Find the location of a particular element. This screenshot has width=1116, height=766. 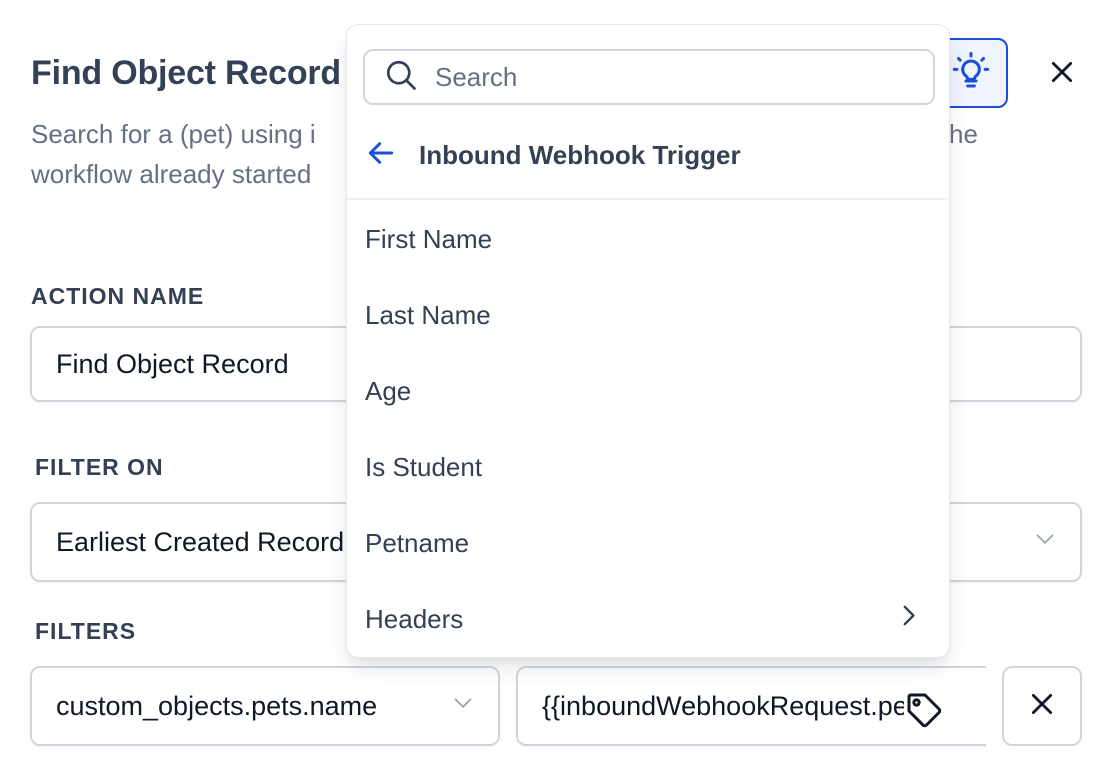

dropdown-option-petname: Petname is located at coordinates (648, 543).